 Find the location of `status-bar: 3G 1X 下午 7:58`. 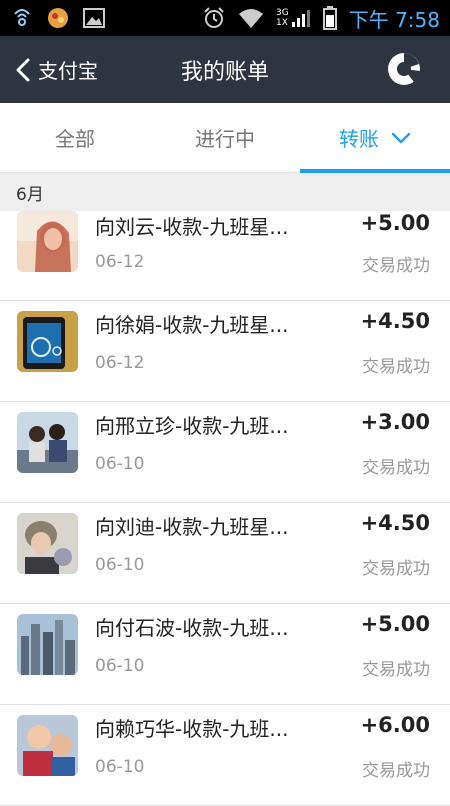

status-bar: 3G 1X 下午 7:58 is located at coordinates (225, 18).